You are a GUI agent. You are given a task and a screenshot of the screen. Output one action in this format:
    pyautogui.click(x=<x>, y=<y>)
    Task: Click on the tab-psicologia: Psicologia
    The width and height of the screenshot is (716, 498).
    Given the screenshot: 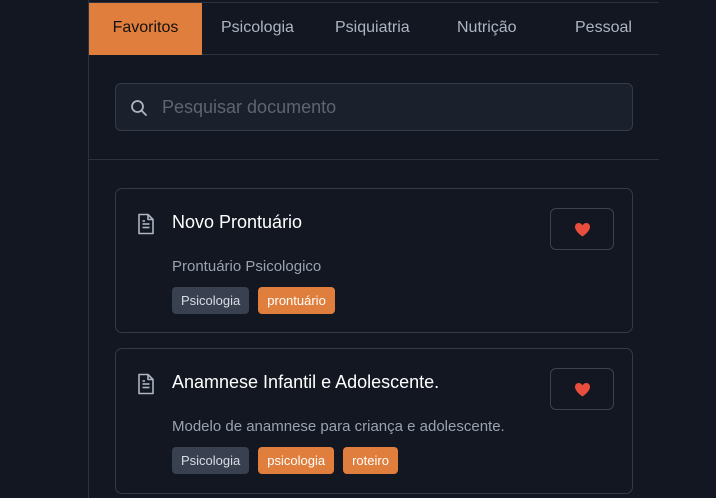 What is the action you would take?
    pyautogui.click(x=257, y=29)
    